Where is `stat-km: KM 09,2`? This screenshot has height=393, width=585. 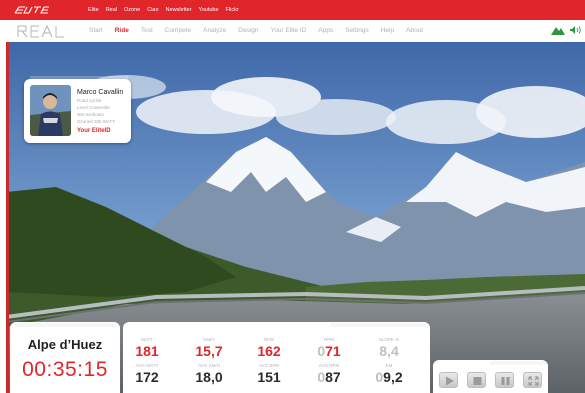 stat-km: KM 09,2 is located at coordinates (389, 374).